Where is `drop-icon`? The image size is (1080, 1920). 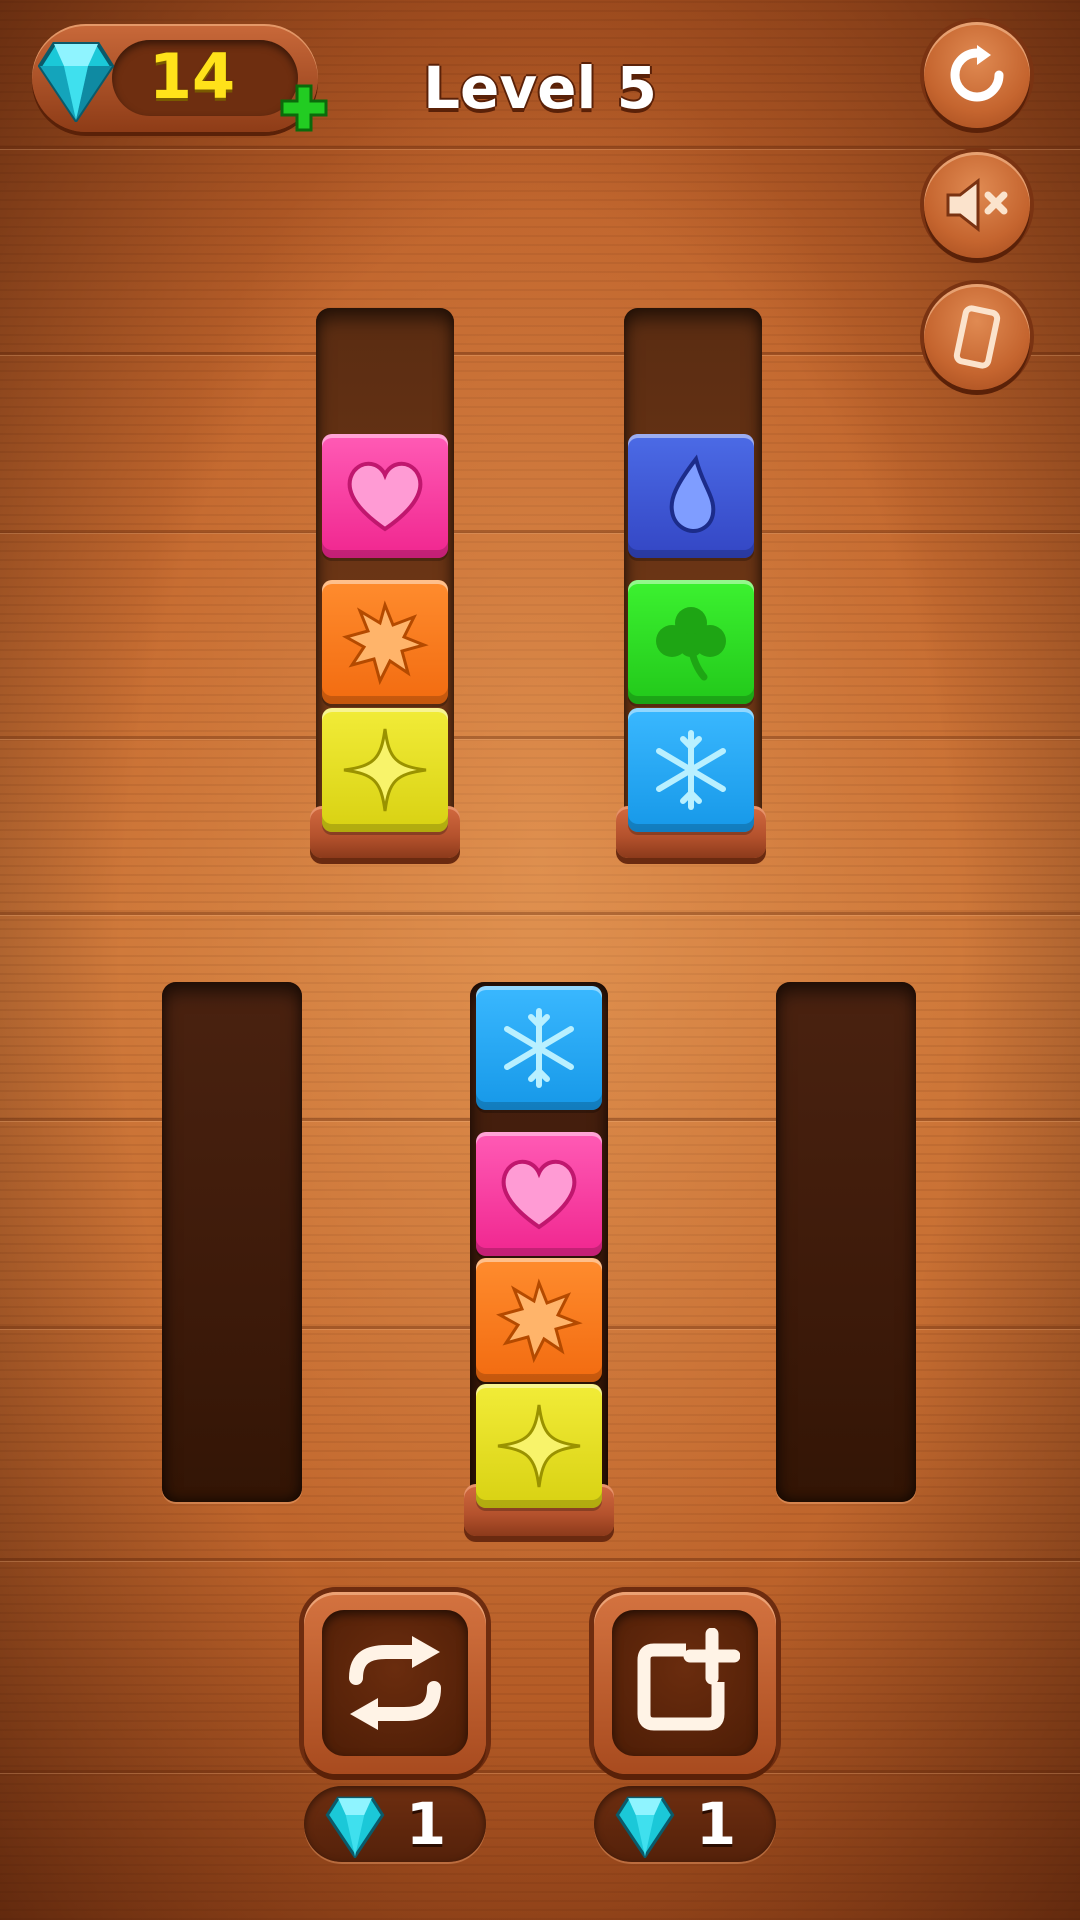
drop-icon is located at coordinates (692, 493).